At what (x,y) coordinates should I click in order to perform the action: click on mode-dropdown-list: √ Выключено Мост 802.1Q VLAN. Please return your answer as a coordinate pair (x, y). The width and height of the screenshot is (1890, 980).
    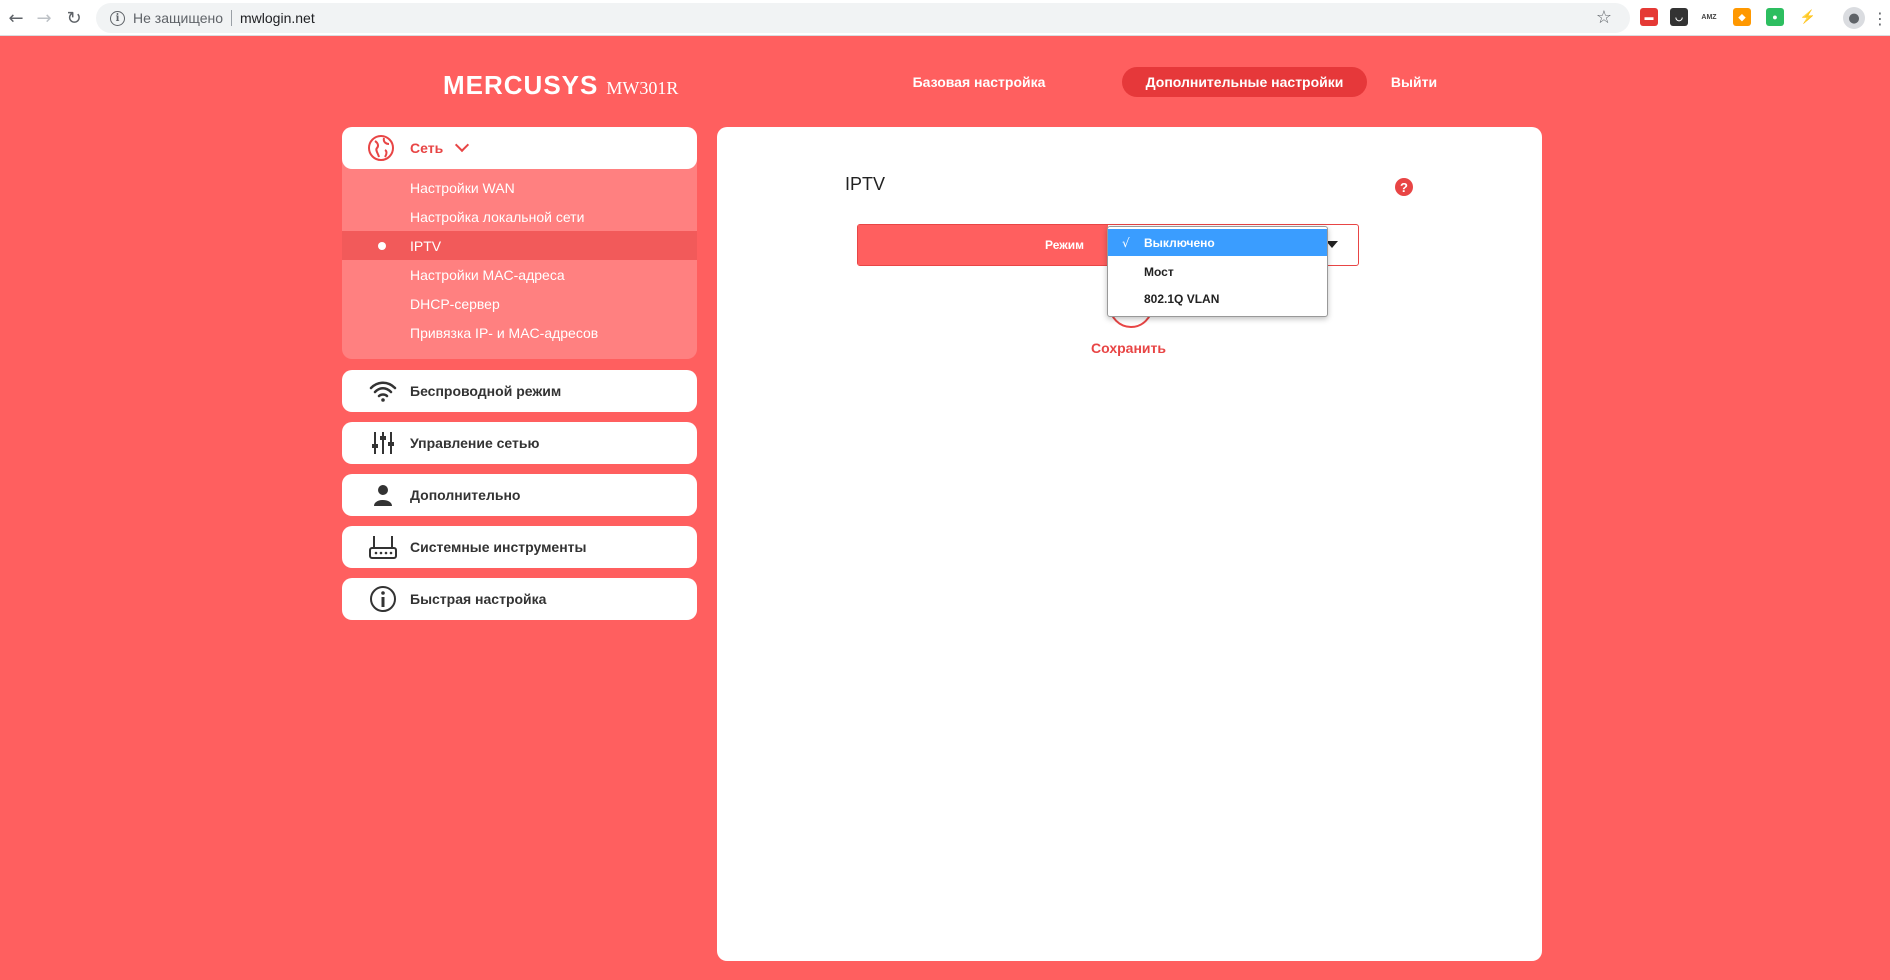
    Looking at the image, I should click on (1217, 271).